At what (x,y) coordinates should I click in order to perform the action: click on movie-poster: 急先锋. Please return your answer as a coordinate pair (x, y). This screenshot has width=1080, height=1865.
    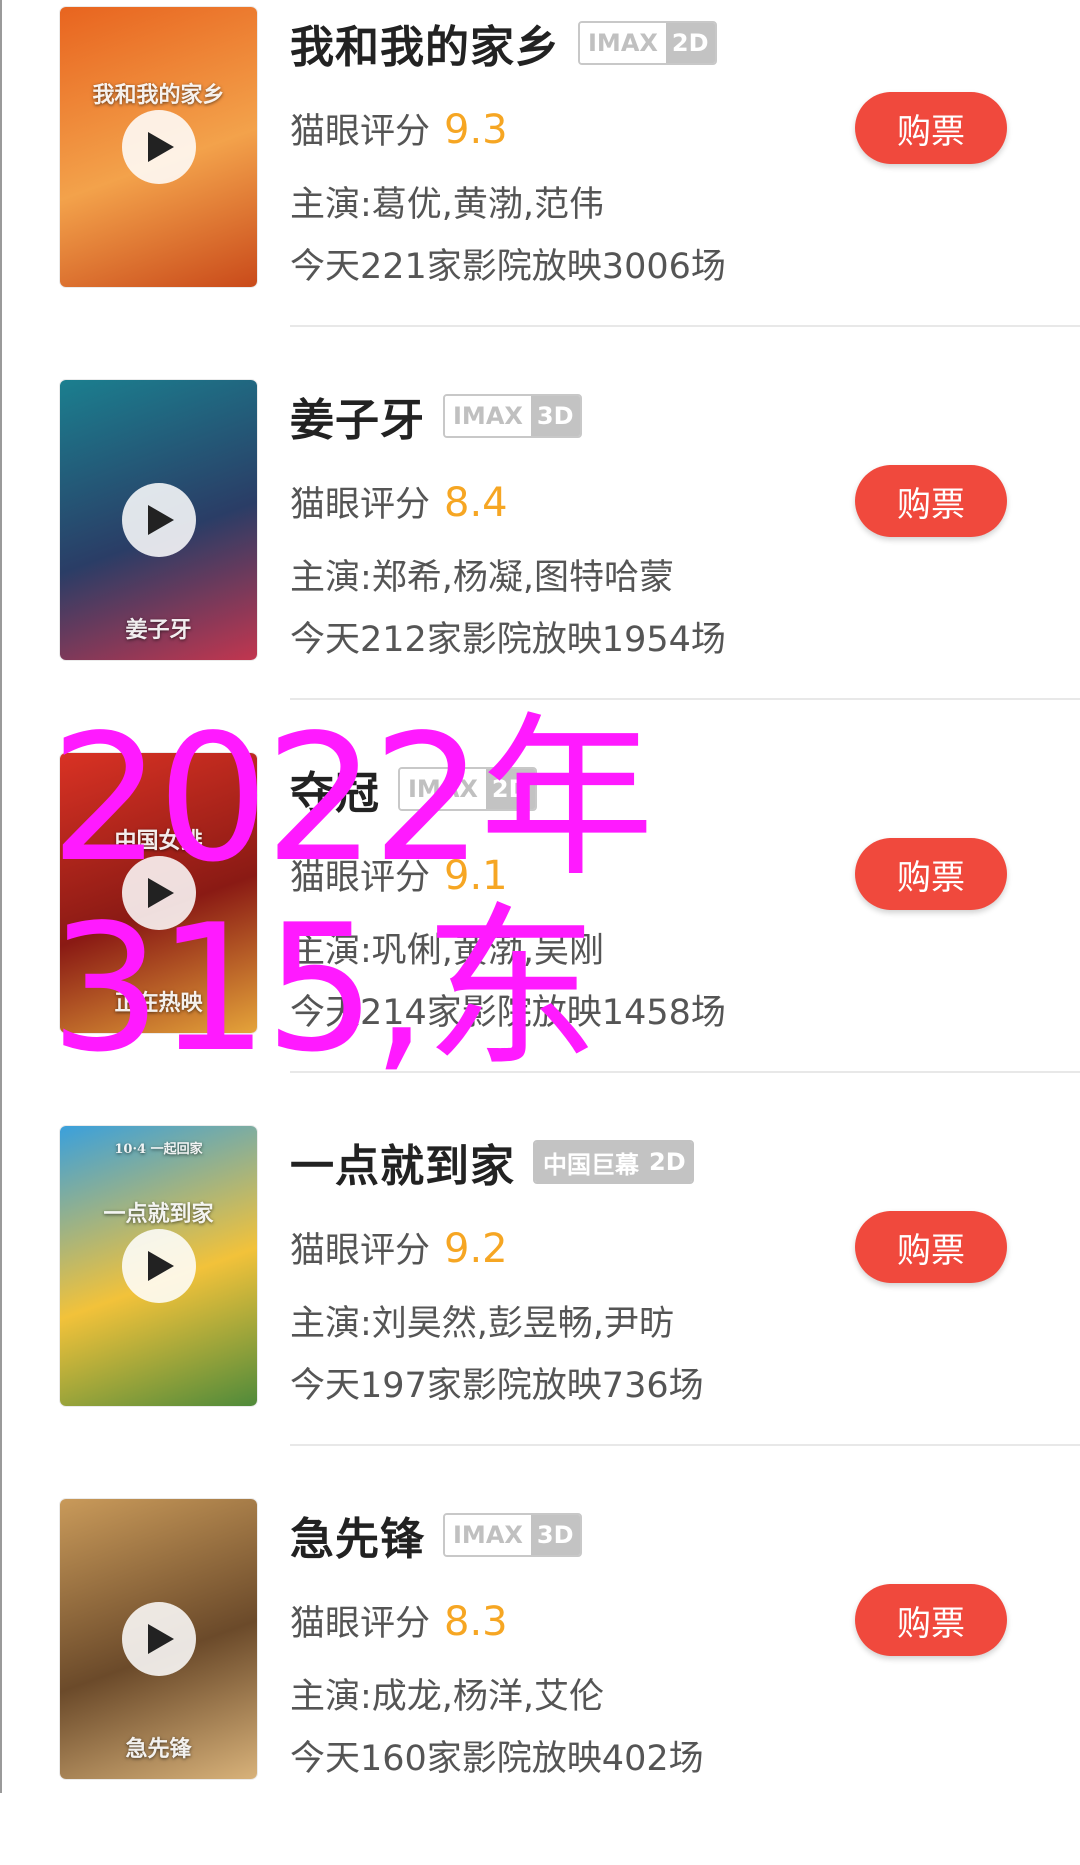
    Looking at the image, I should click on (158, 1639).